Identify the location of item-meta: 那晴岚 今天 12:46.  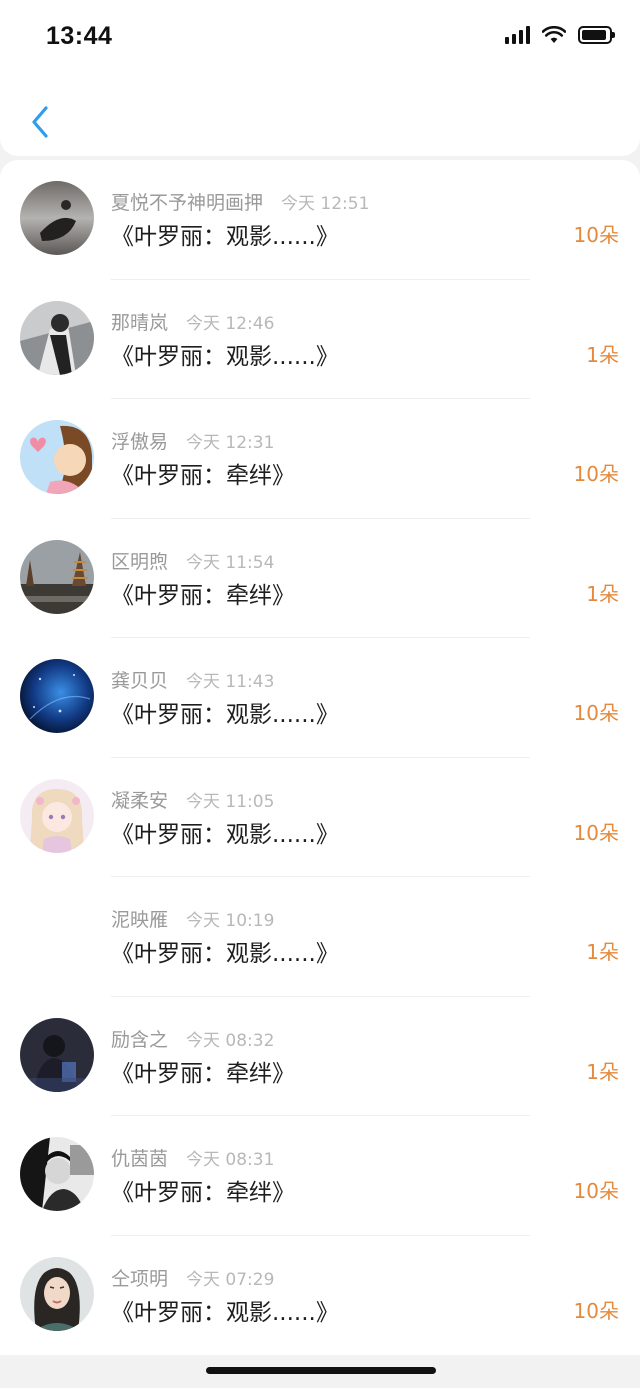
(192, 321).